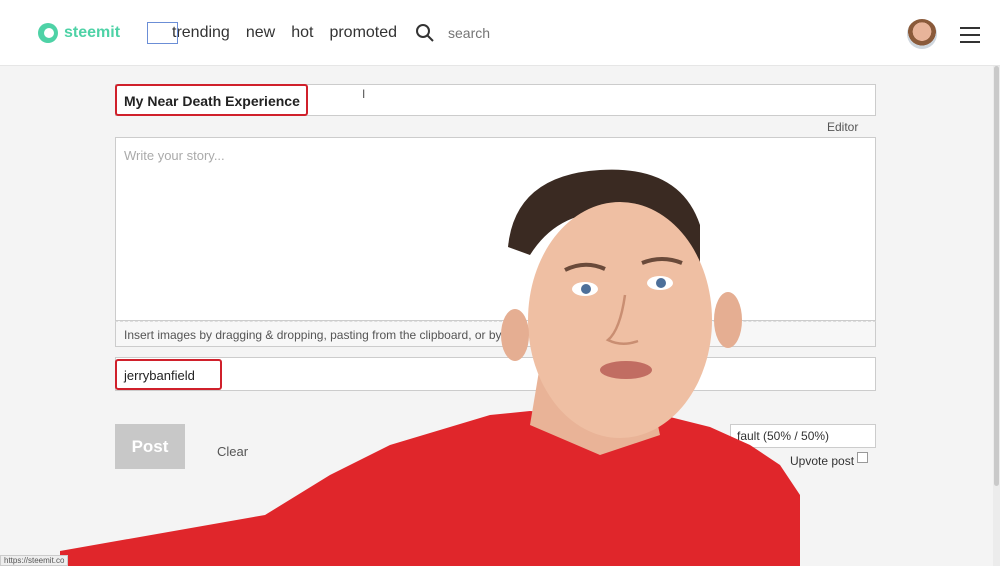  Describe the element at coordinates (862, 457) in the screenshot. I see `upvote-post-checkbox` at that location.